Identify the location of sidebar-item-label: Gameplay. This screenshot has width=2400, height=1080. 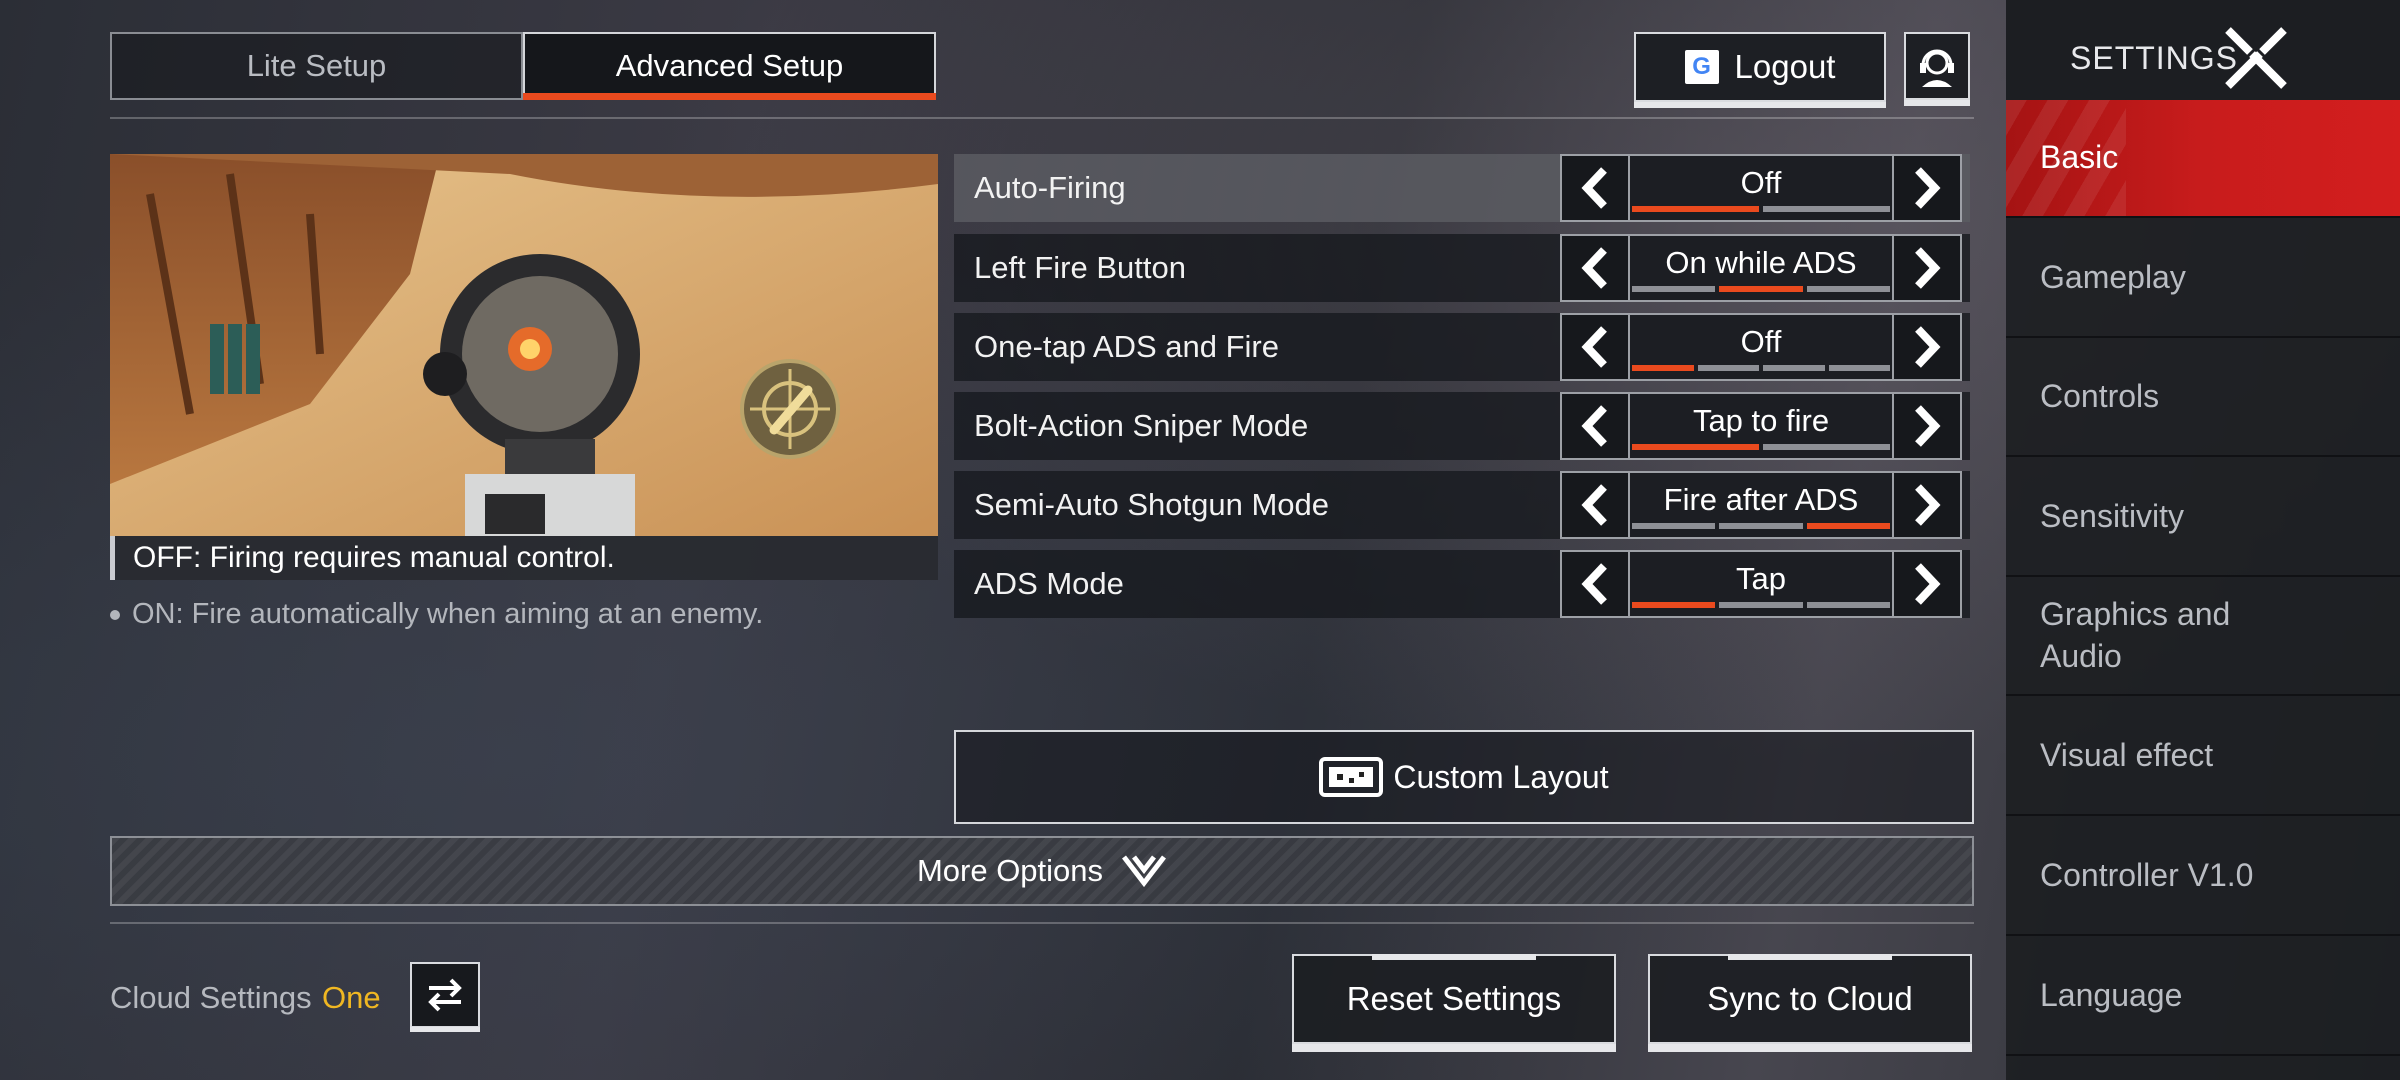
(2113, 277).